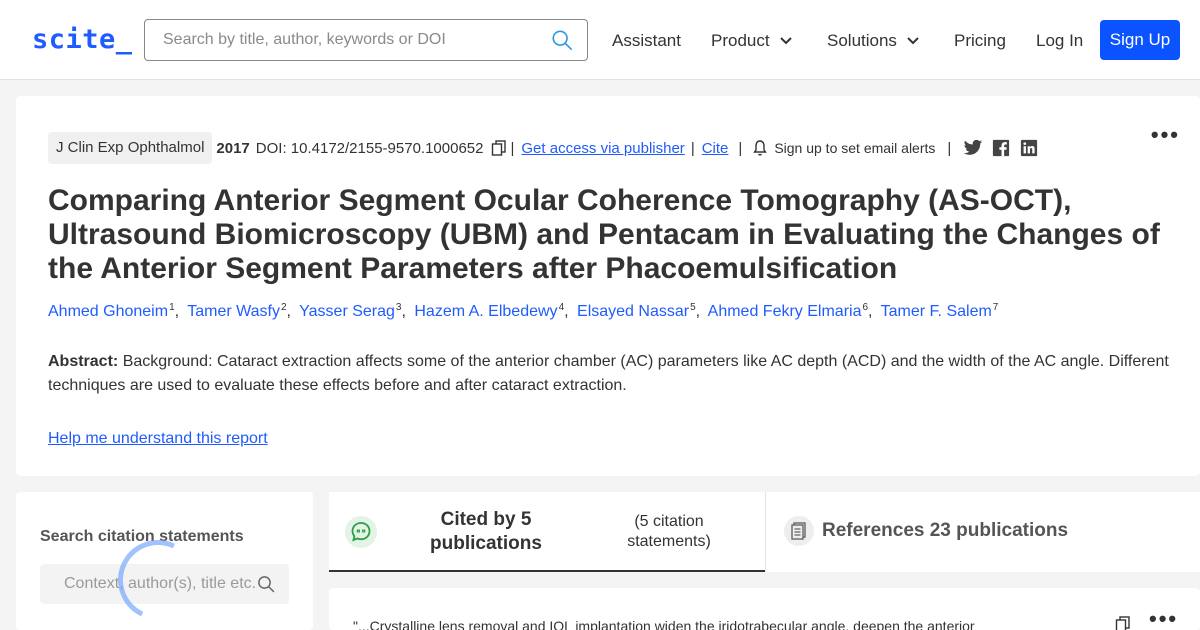 The height and width of the screenshot is (630, 1200). I want to click on author-link: Yasser Serag3, so click(350, 311).